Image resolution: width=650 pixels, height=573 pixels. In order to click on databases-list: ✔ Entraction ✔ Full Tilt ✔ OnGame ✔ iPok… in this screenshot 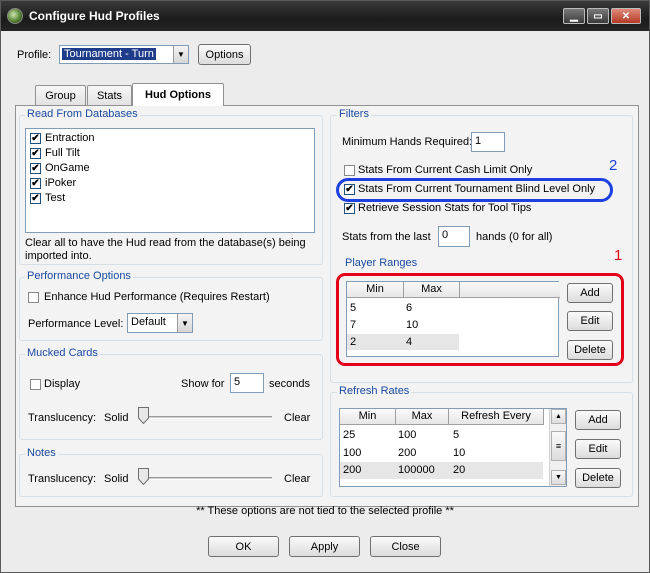, I will do `click(170, 180)`.